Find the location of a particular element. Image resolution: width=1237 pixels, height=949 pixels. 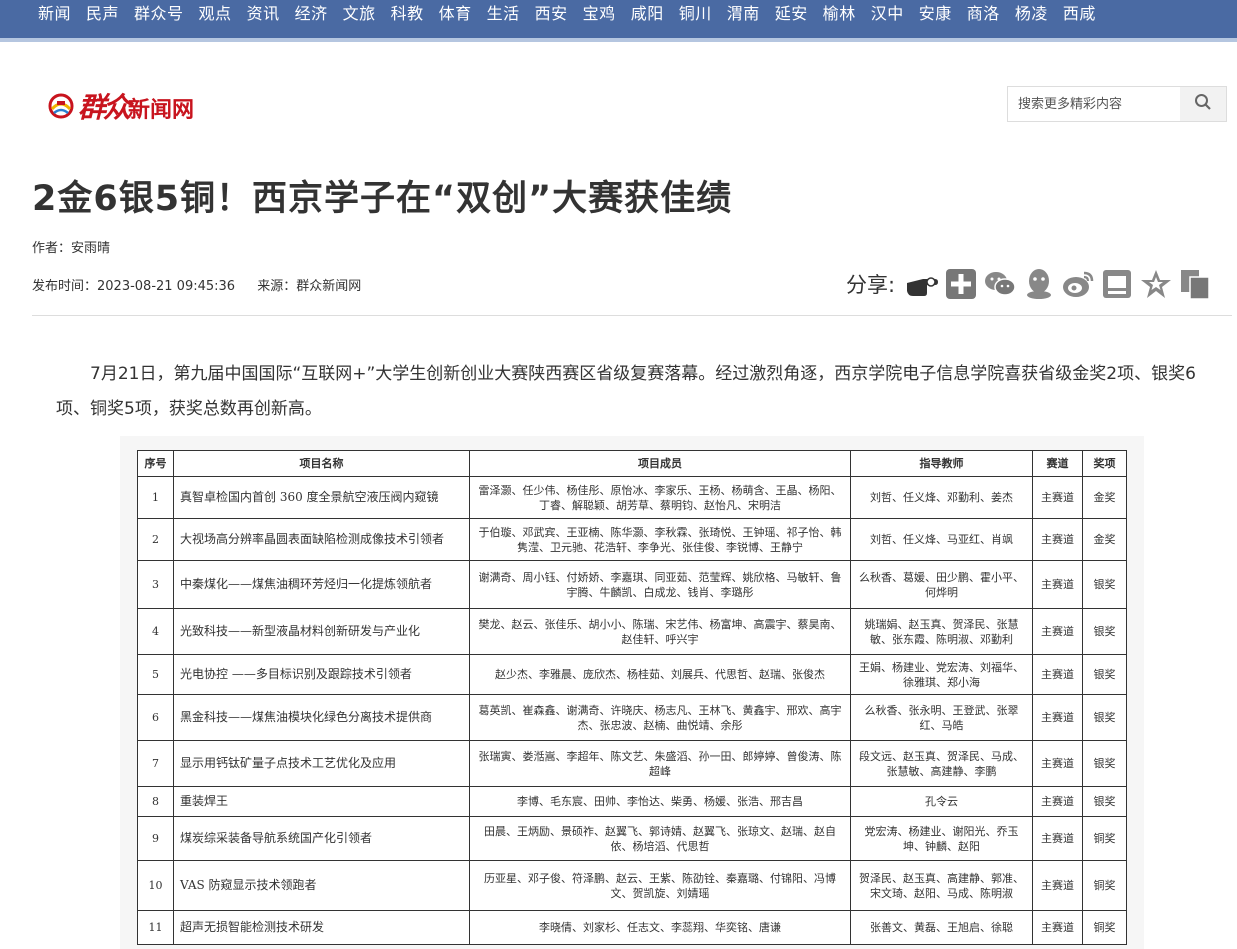

nav-item: 生活 is located at coordinates (503, 14).